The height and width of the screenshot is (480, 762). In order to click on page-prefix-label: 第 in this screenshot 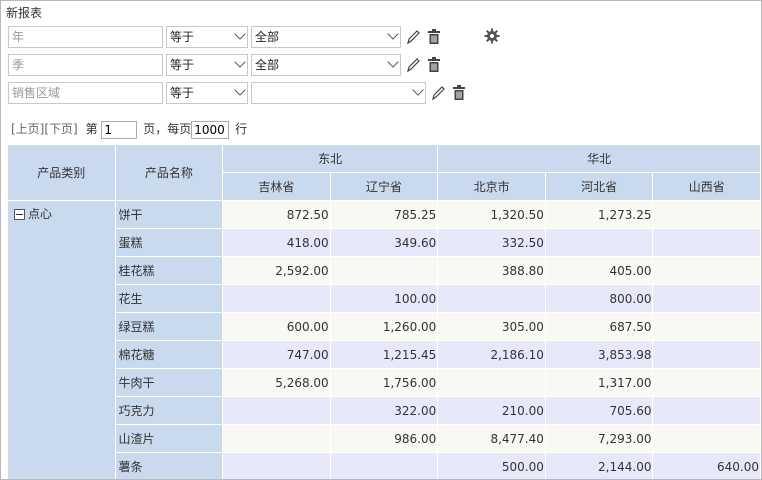, I will do `click(91, 129)`.